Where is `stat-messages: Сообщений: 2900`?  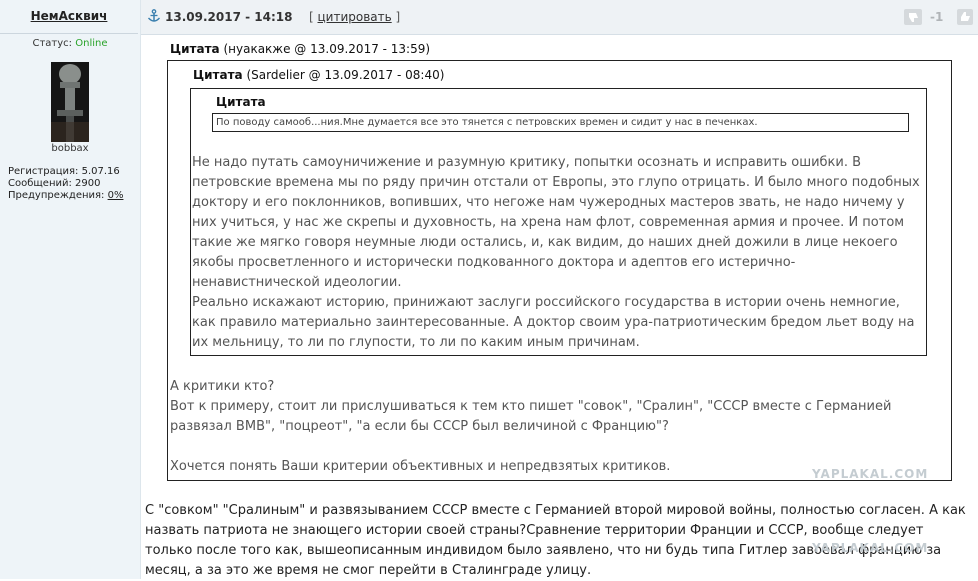
stat-messages: Сообщений: 2900 is located at coordinates (54, 183).